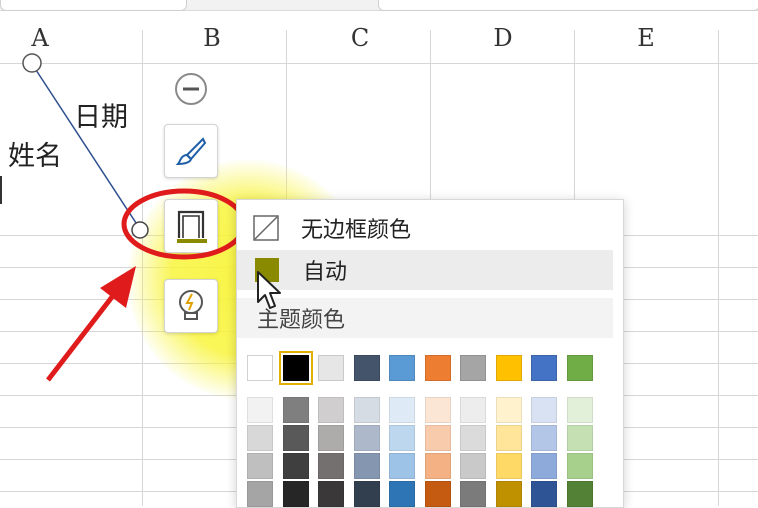 Image resolution: width=758 pixels, height=508 pixels. Describe the element at coordinates (425, 270) in the screenshot. I see `auto-color-item: 自动` at that location.